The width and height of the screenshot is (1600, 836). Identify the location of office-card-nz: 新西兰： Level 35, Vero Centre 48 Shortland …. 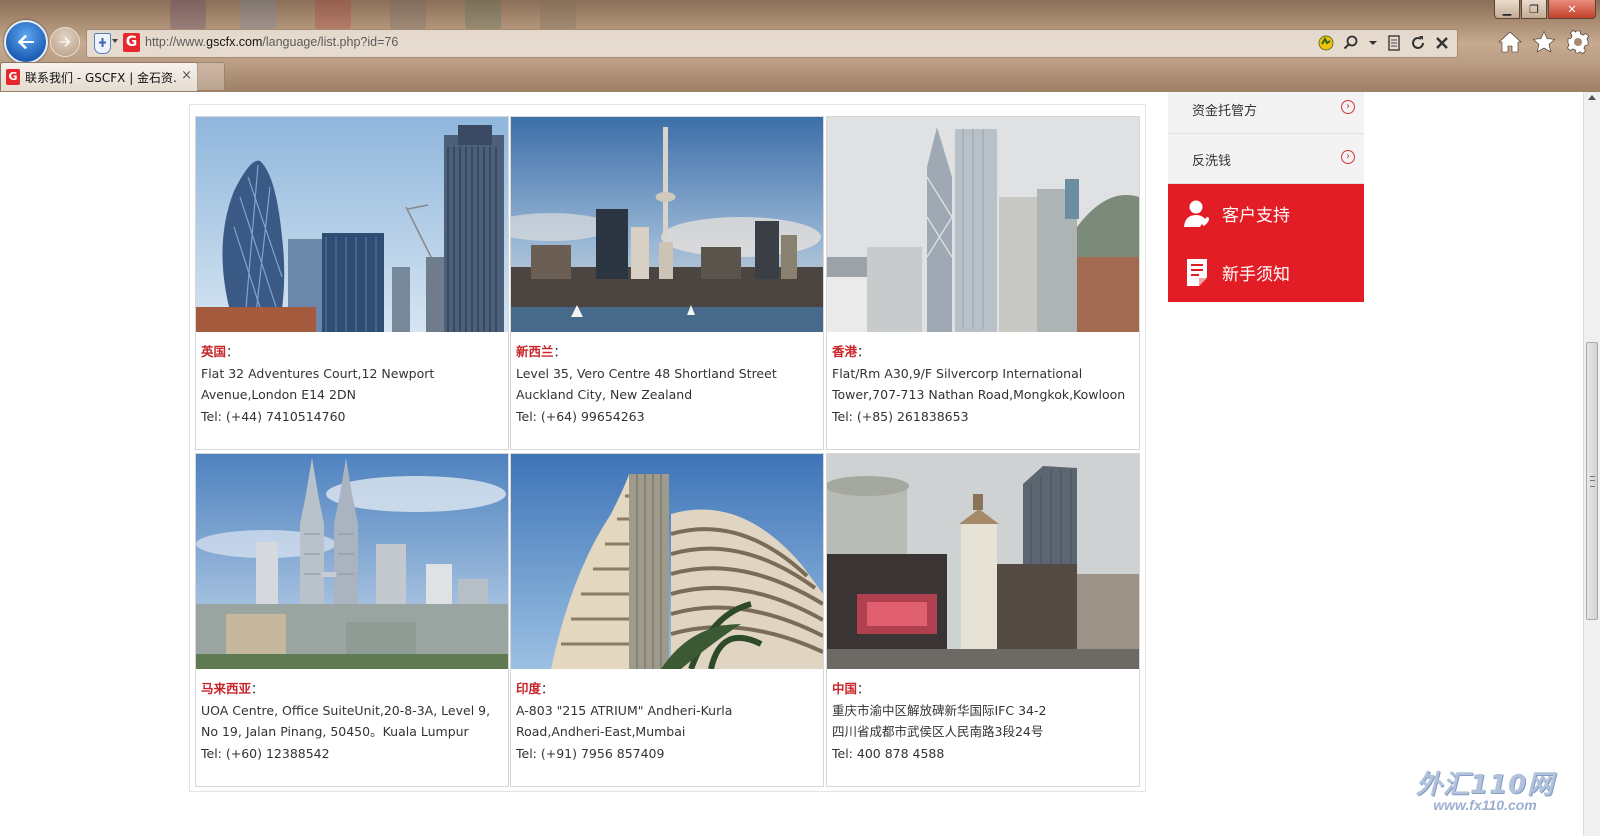
(667, 283).